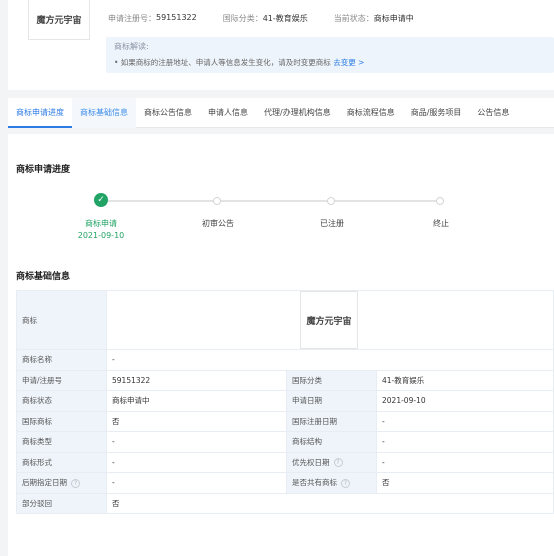  Describe the element at coordinates (440, 201) in the screenshot. I see `step-node-terminated` at that location.